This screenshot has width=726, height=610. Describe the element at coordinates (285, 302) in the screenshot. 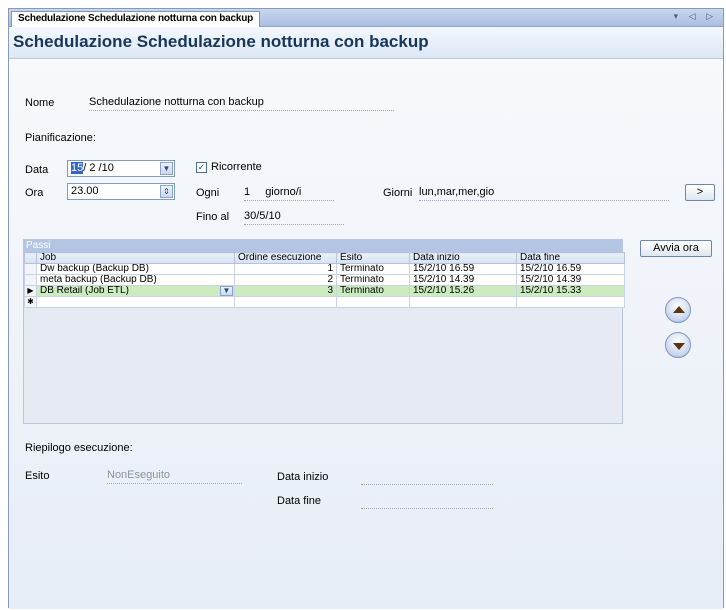

I see `ordine-cell` at that location.